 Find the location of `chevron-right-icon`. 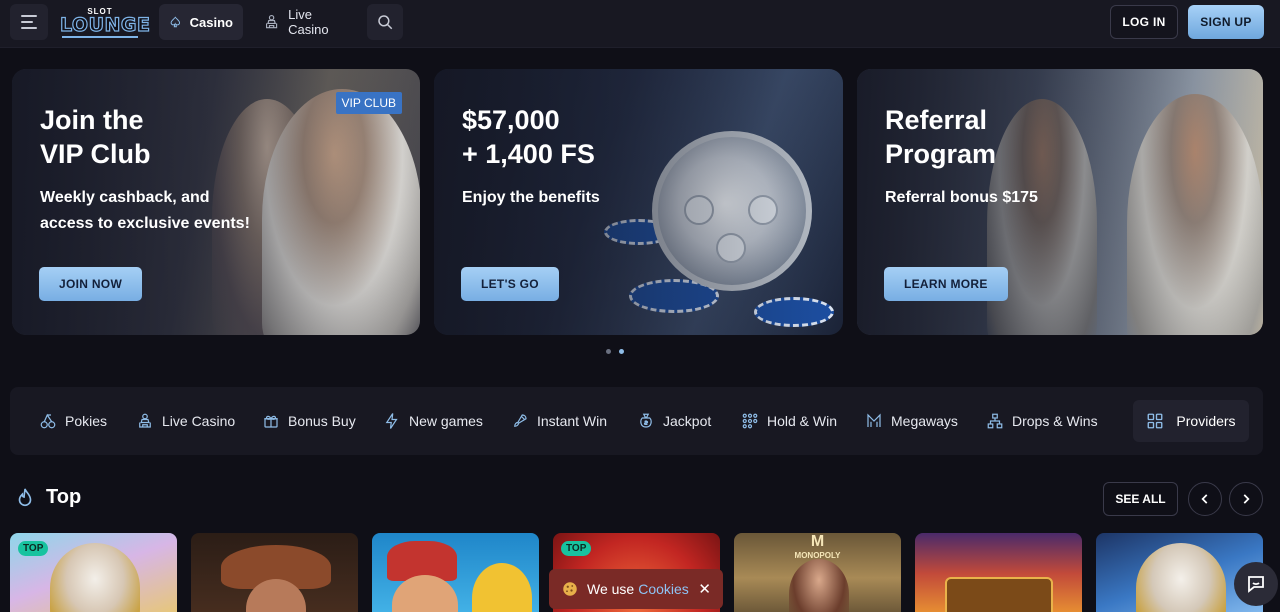

chevron-right-icon is located at coordinates (1246, 499).